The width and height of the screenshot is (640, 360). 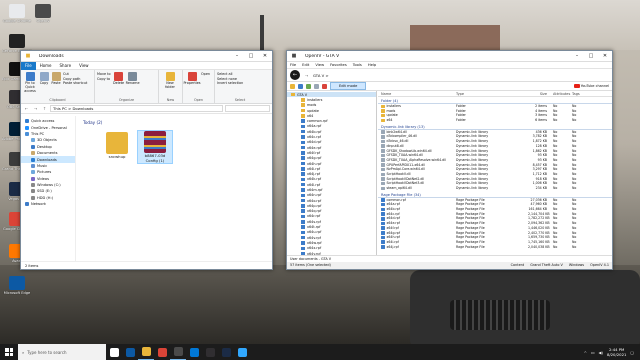 What do you see at coordinates (136, 108) in the screenshot?
I see `address-input: This PC > Downloads` at bounding box center [136, 108].